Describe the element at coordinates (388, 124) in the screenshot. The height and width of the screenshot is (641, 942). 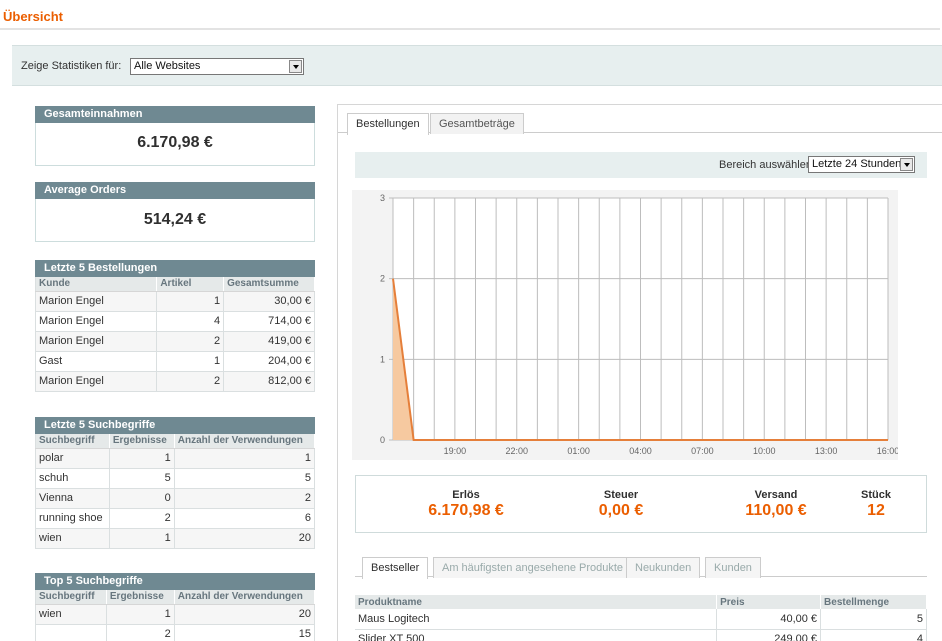
I see `tab-orders: Bestellungen` at that location.